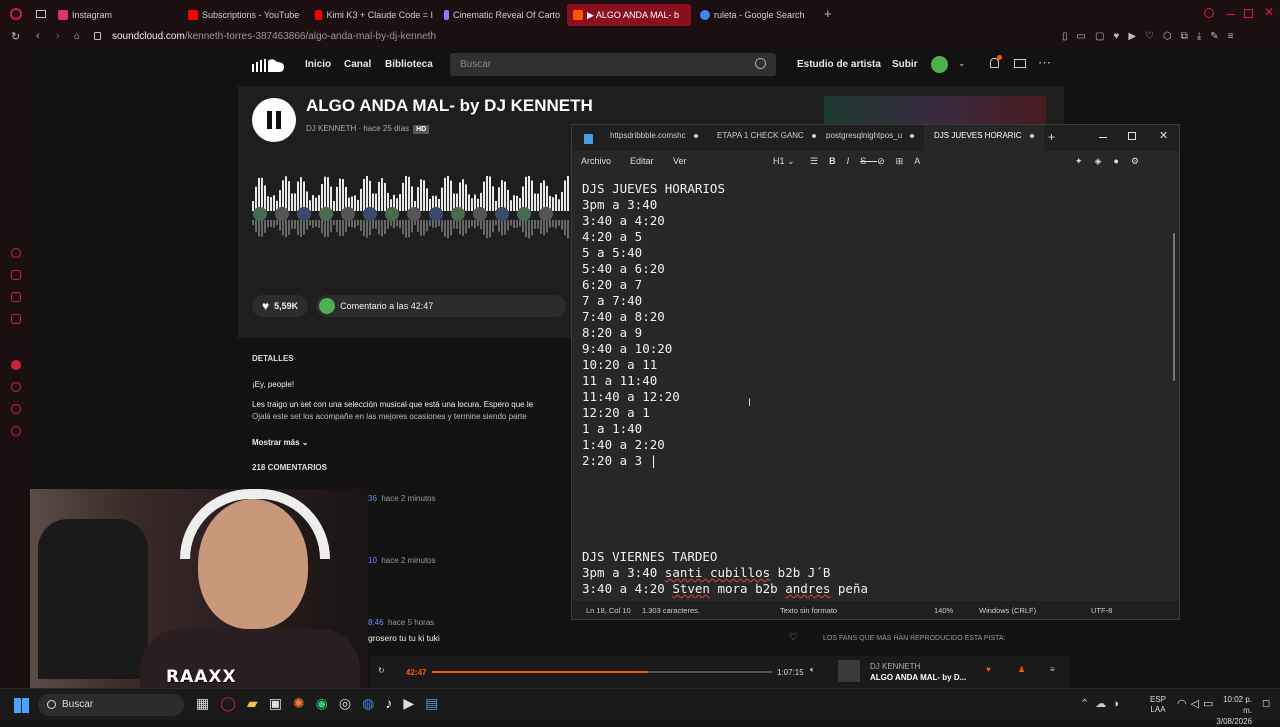 Image resolution: width=1280 pixels, height=727 pixels. What do you see at coordinates (16, 387) in the screenshot?
I see `history-icon` at bounding box center [16, 387].